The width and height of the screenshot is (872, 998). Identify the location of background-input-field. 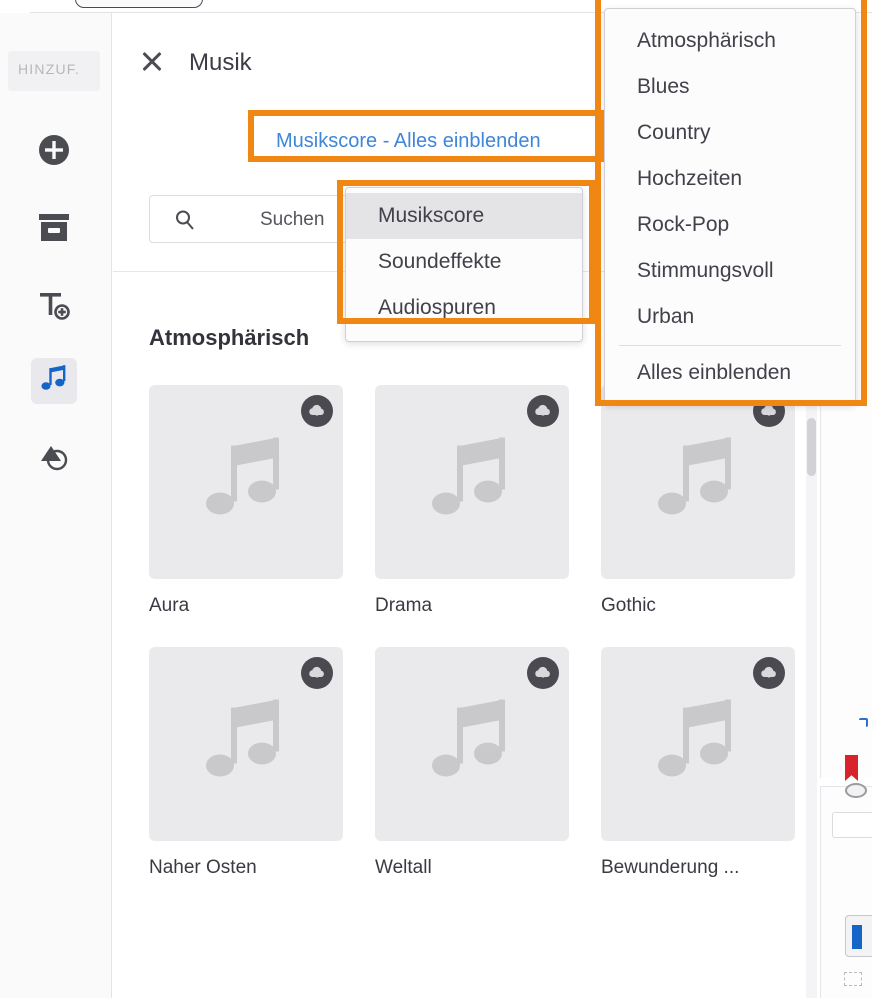
(852, 825).